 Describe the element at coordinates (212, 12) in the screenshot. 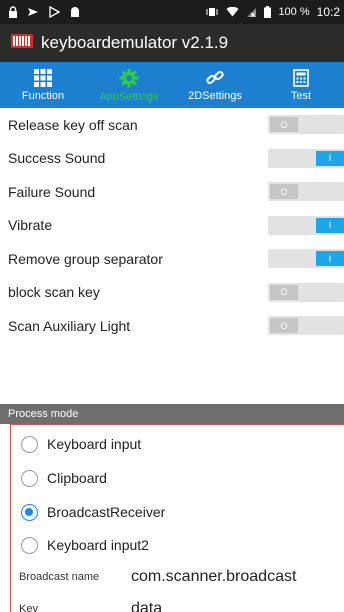

I see `vibrate-icon` at that location.